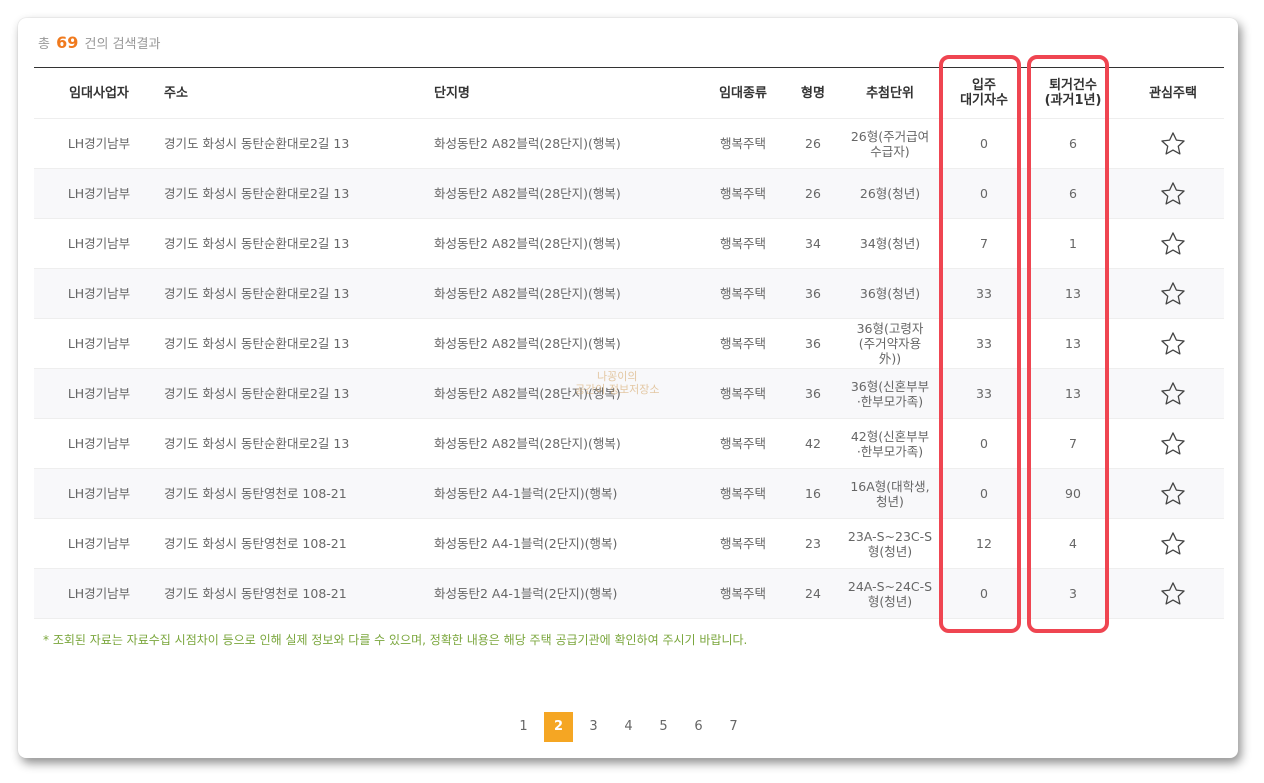 Image resolution: width=1264 pixels, height=783 pixels. Describe the element at coordinates (984, 543) in the screenshot. I see `waiting-count-cell: 12` at that location.